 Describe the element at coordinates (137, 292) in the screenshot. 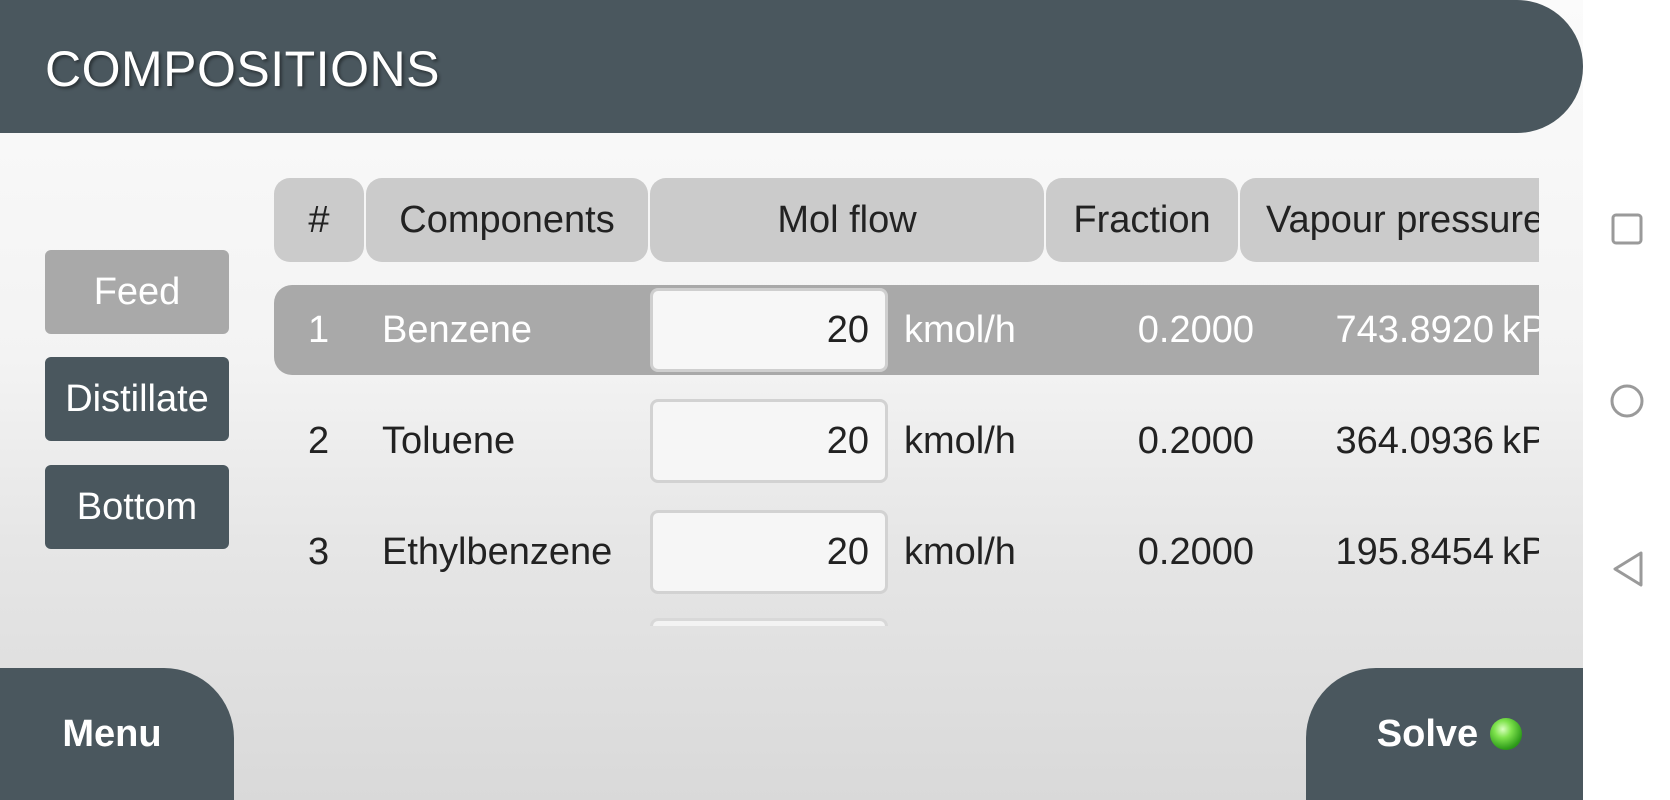

I see `feed-button: Feed` at that location.